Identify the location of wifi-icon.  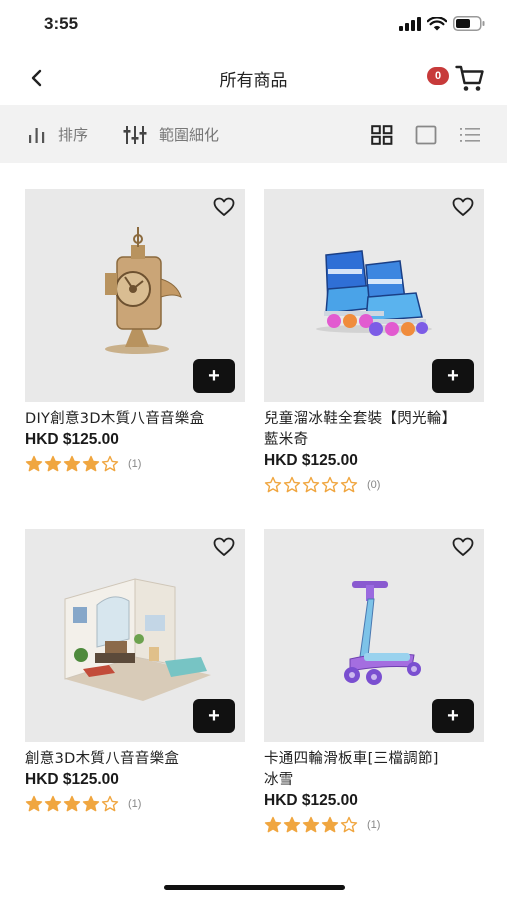
(437, 23).